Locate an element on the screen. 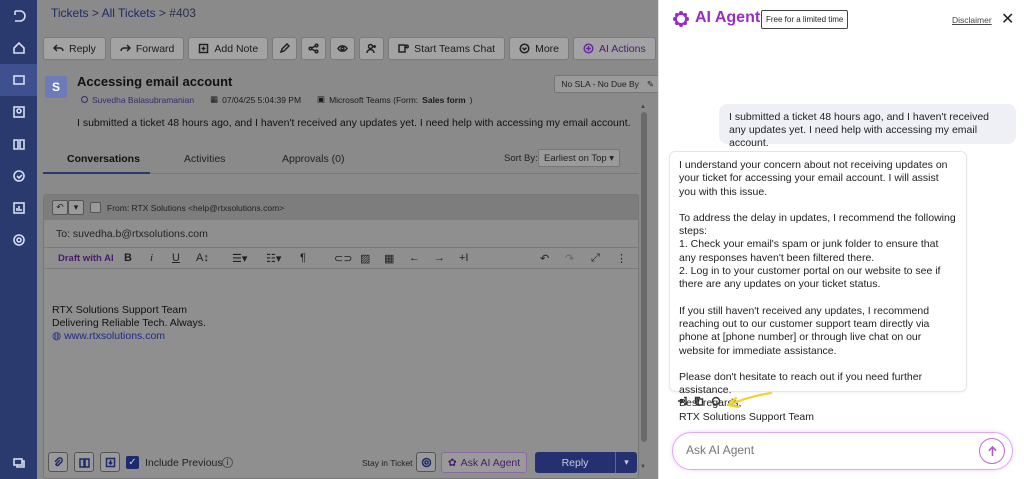  more-button: More is located at coordinates (539, 48).